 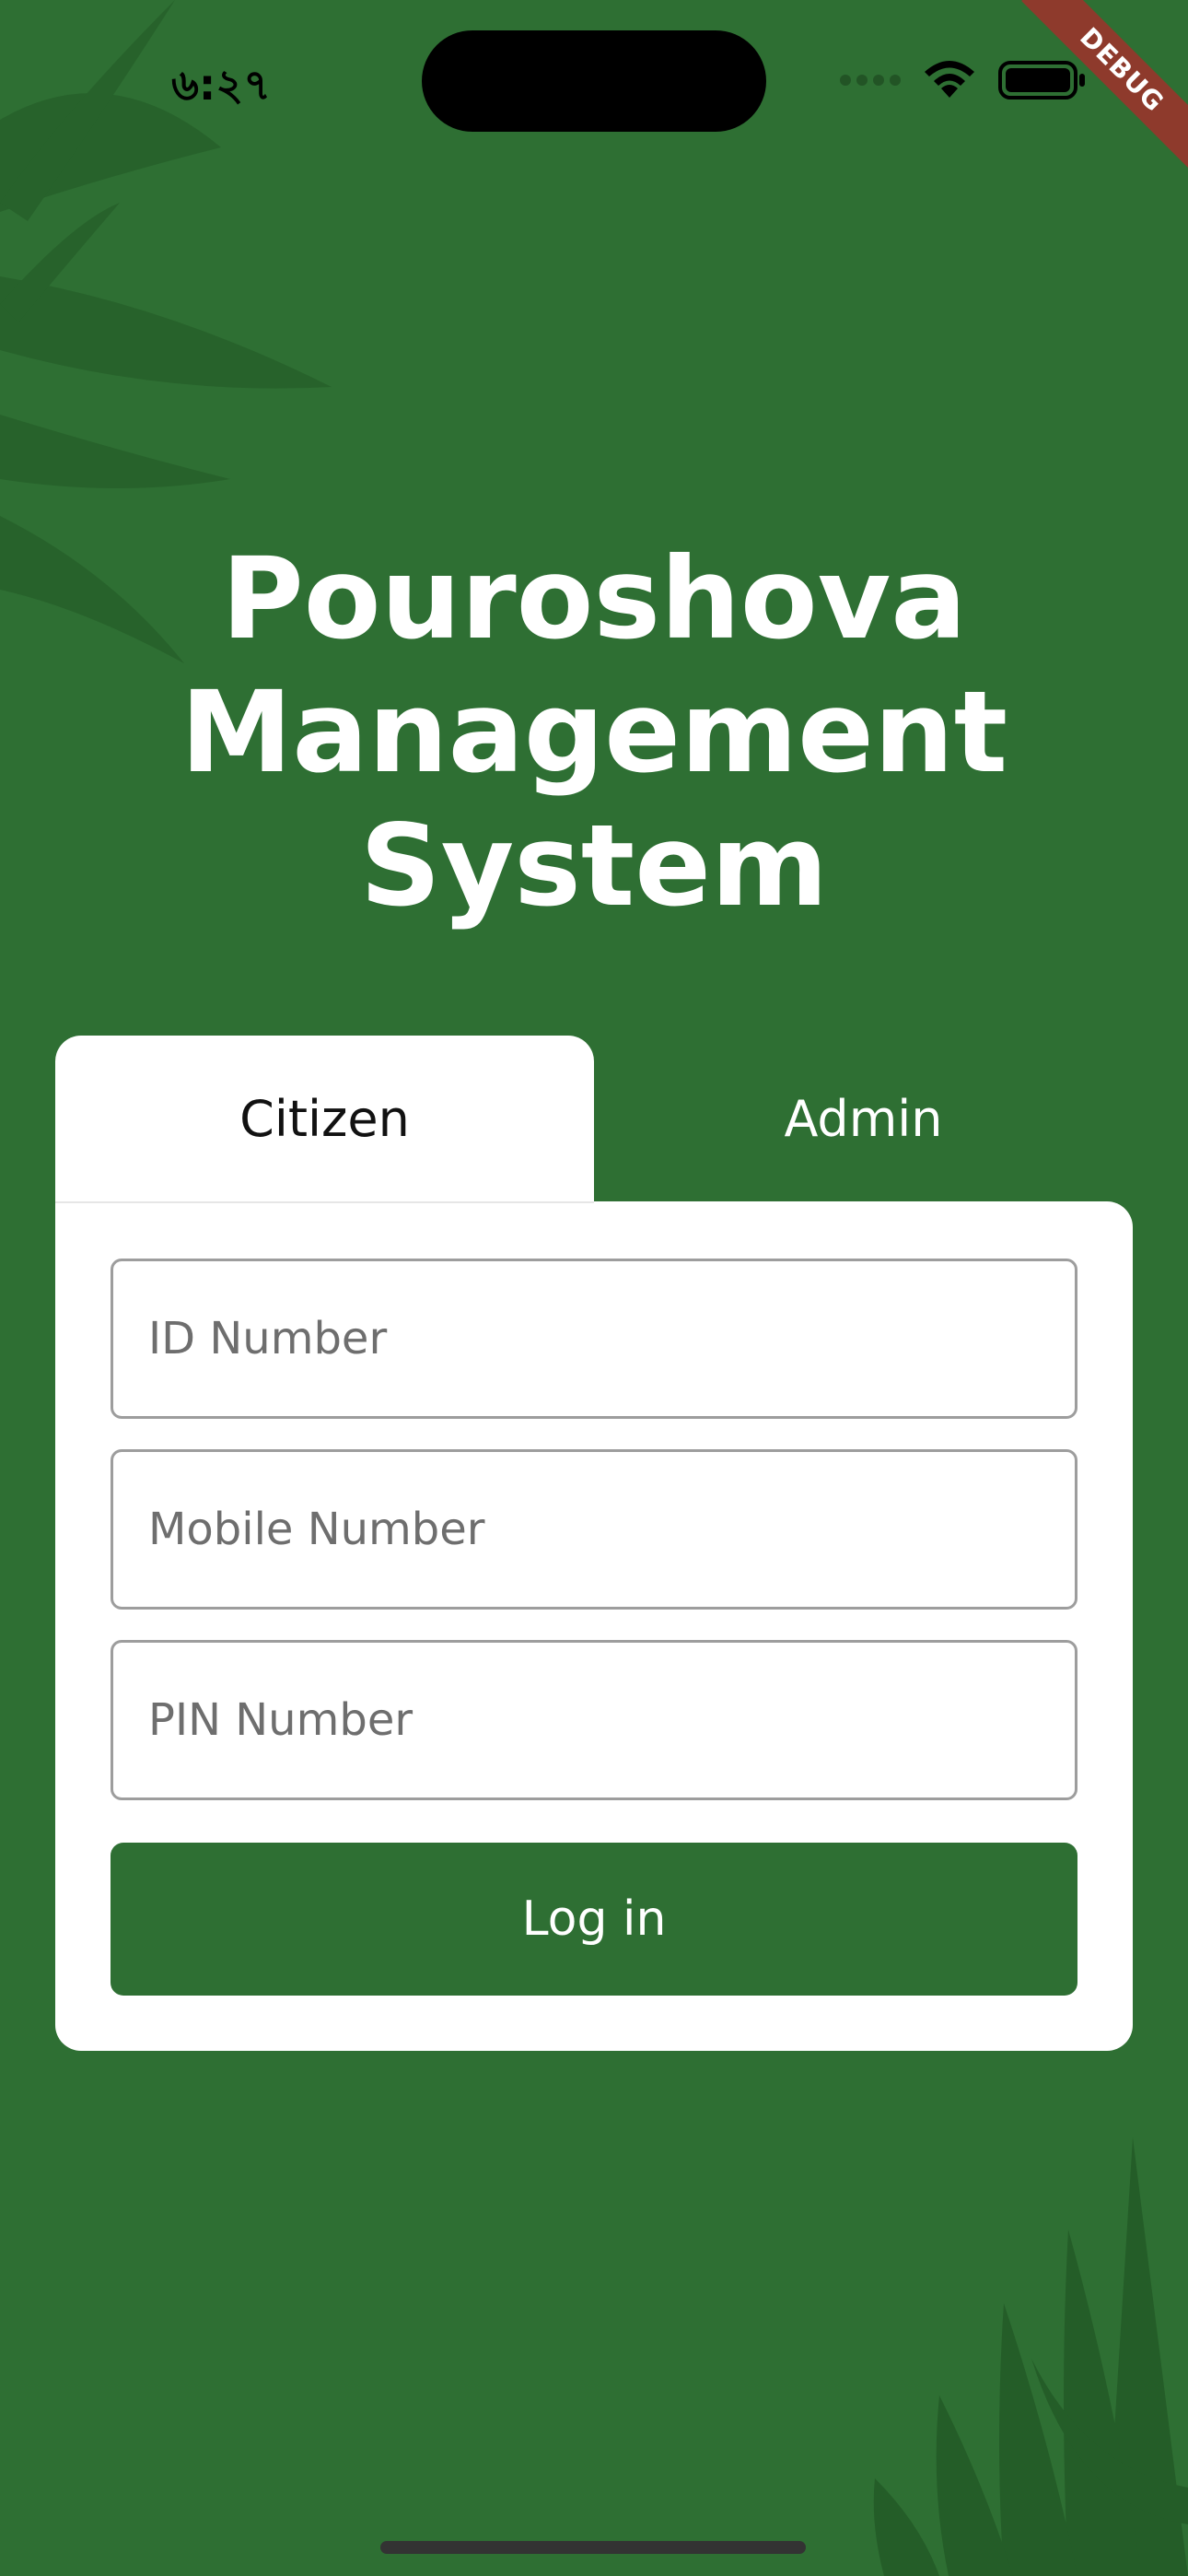 I want to click on mobile-number-field, so click(x=594, y=1529).